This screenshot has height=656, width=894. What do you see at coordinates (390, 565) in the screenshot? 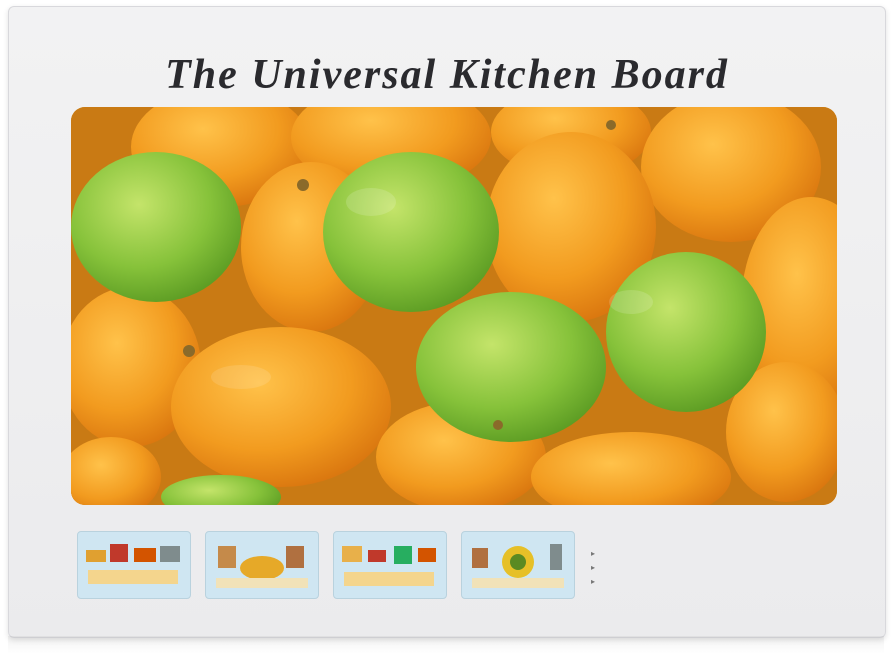
I see `serving-board-thumbnail` at bounding box center [390, 565].